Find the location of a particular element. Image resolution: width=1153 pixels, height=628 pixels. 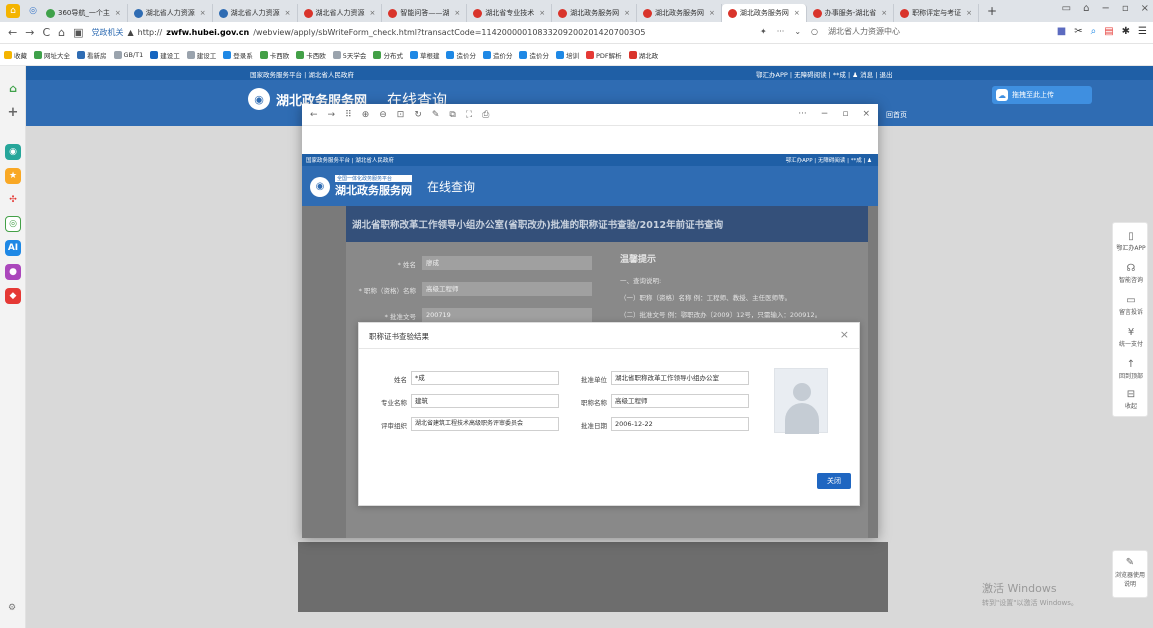

extension-icon: ■ is located at coordinates (1061, 31).